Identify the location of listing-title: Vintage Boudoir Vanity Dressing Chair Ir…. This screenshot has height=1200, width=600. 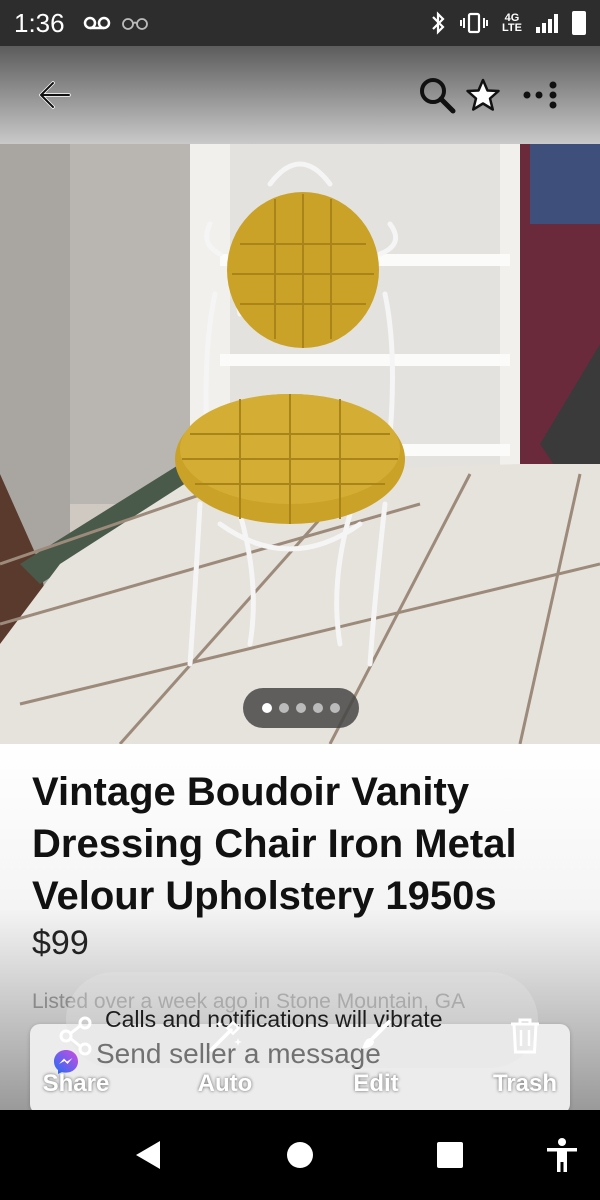
(274, 844).